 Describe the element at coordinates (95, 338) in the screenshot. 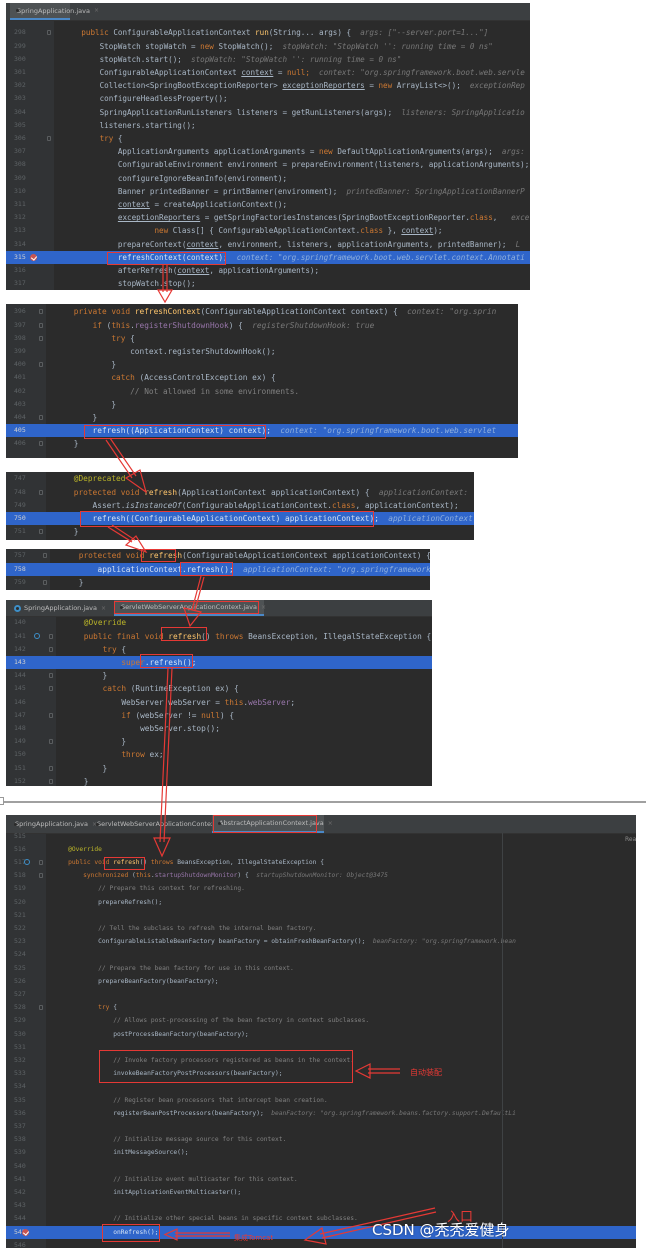

I see `code-text: try {` at that location.